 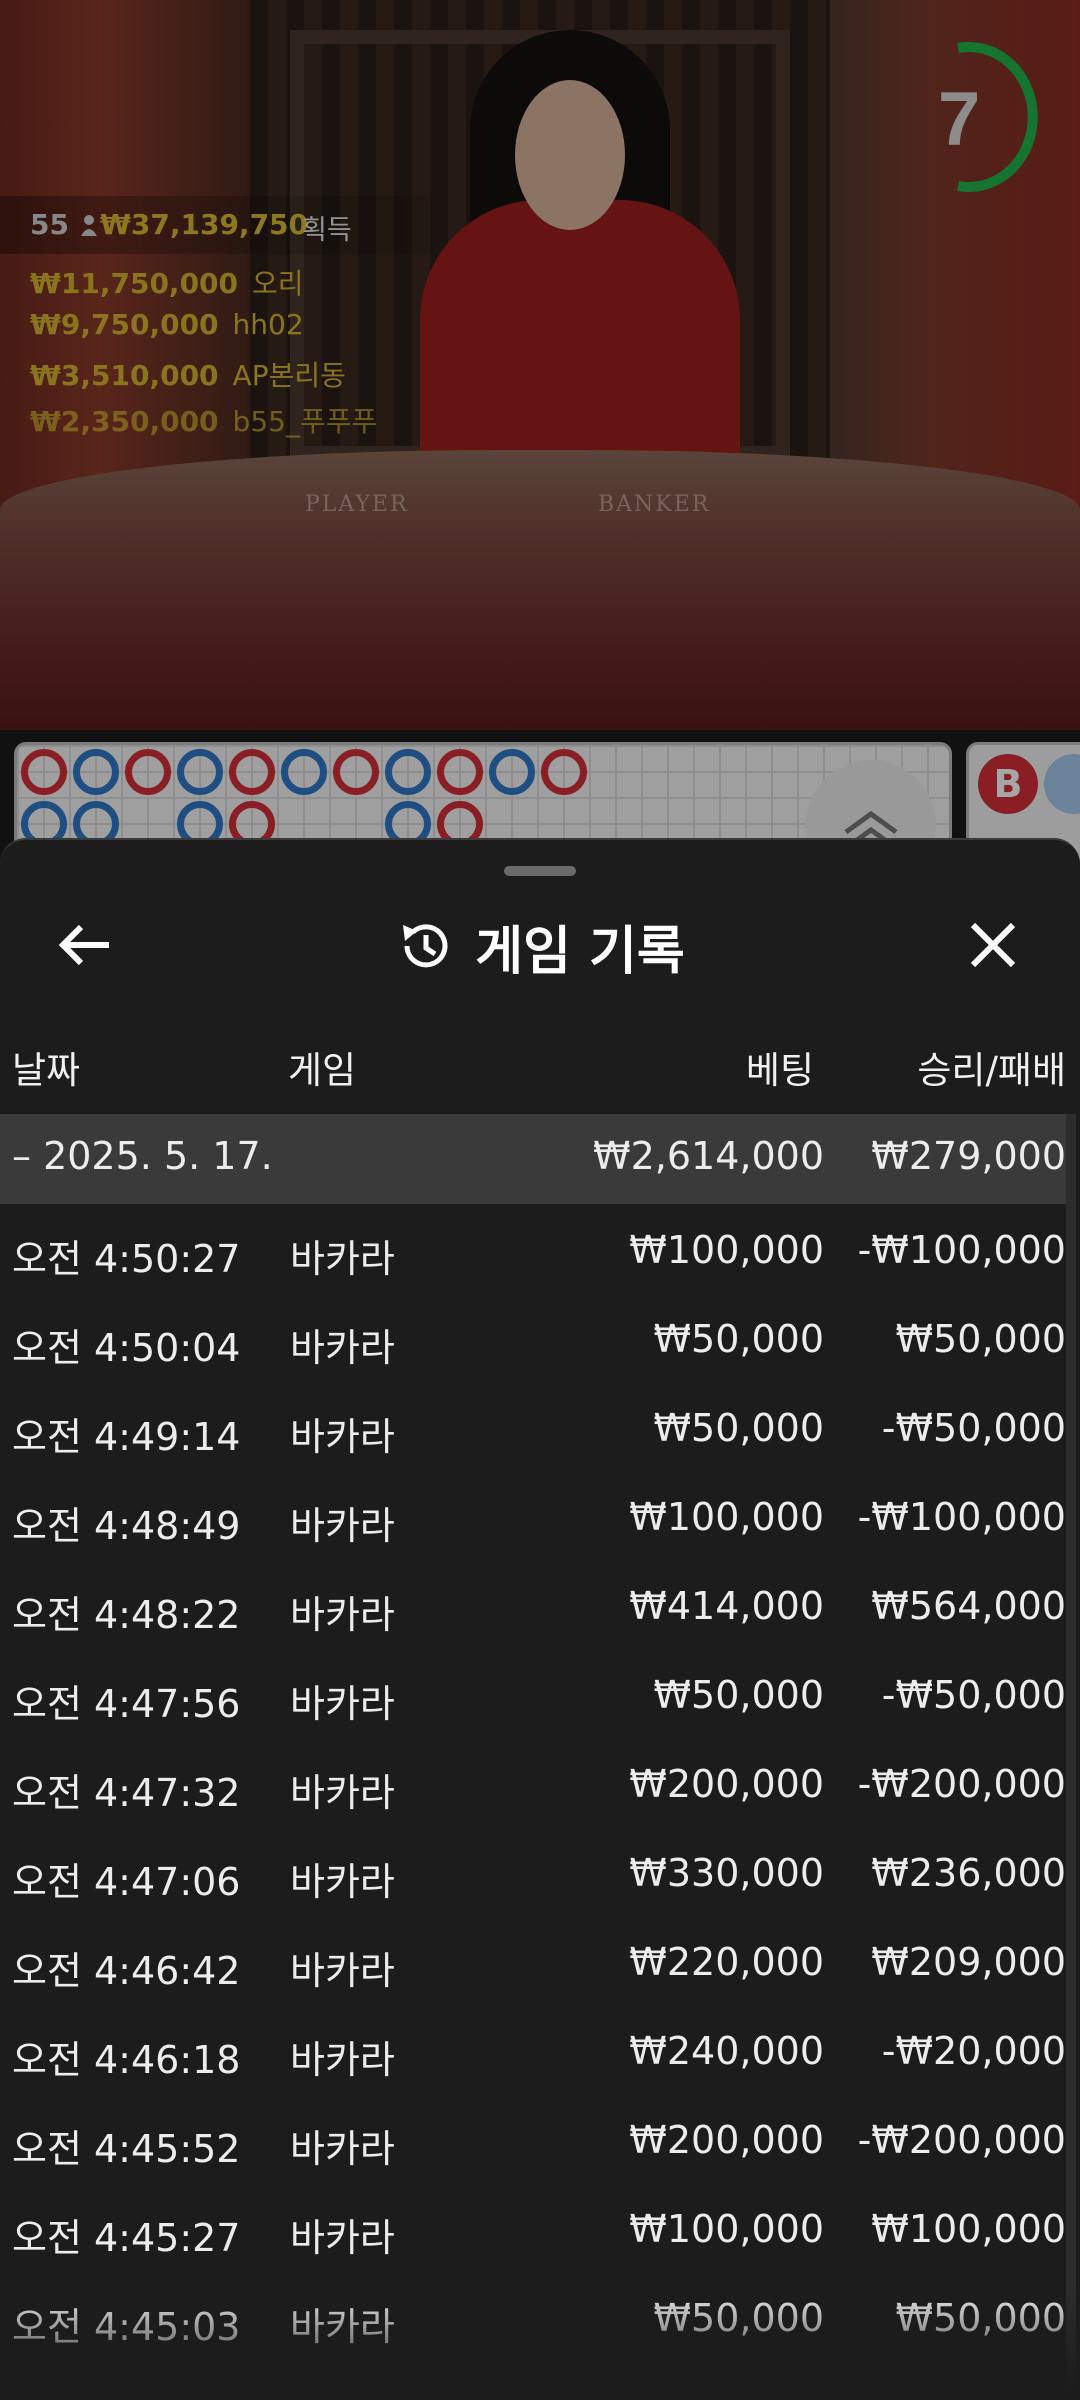 I want to click on close-icon, so click(x=993, y=945).